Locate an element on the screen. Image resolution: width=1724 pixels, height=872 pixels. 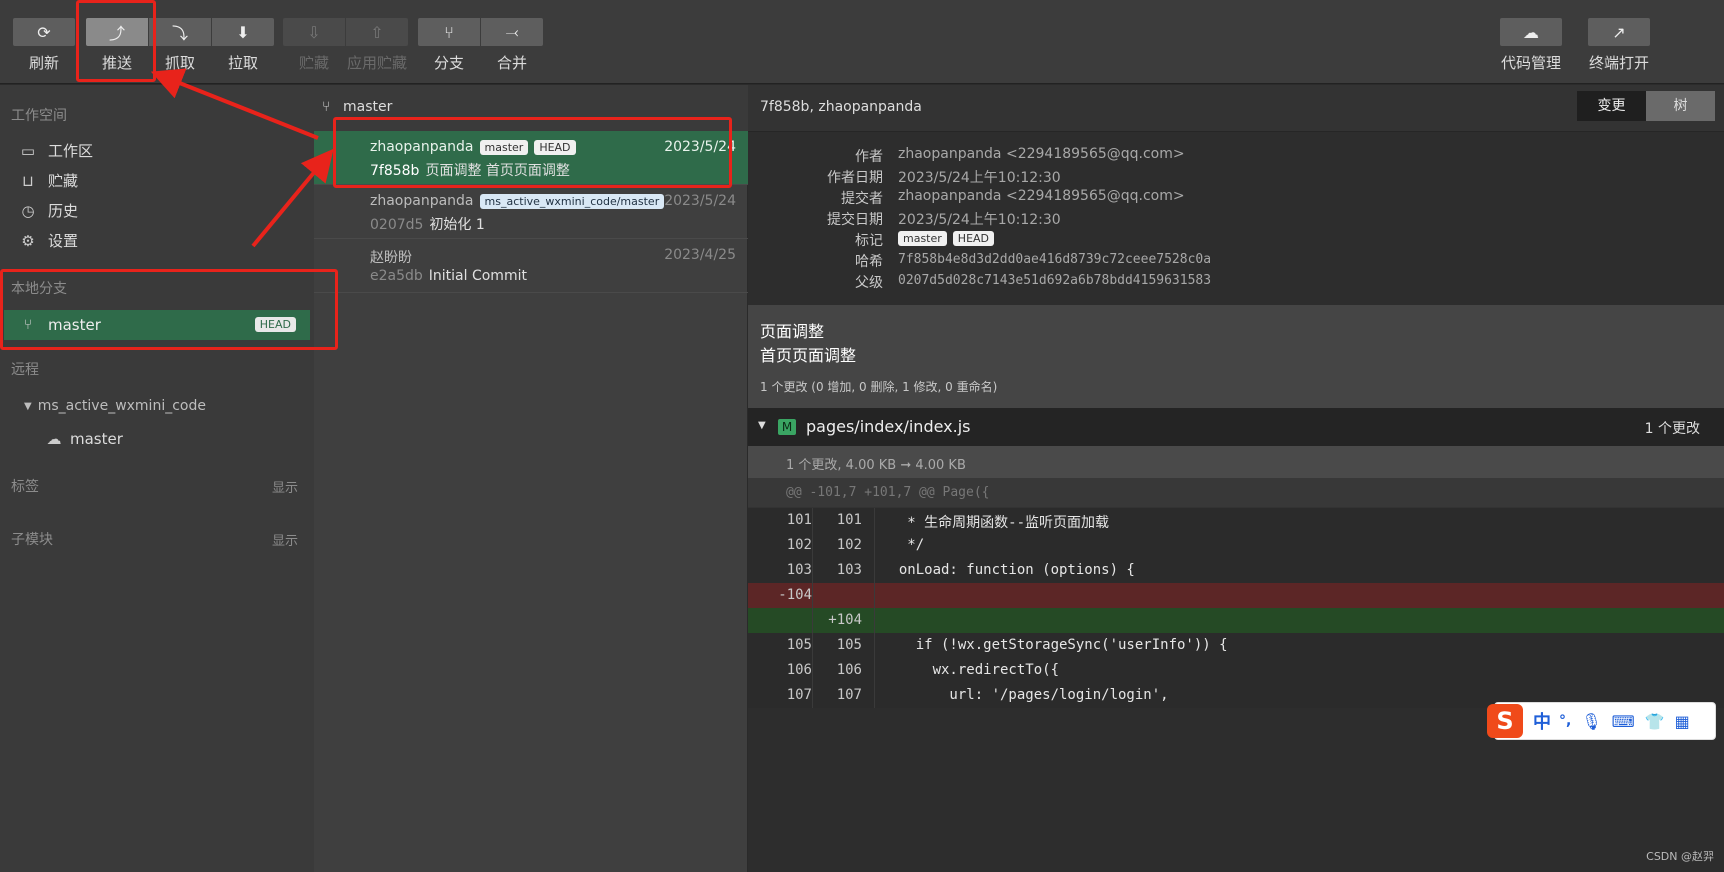
annotation-arrows is located at coordinates (242, 158).